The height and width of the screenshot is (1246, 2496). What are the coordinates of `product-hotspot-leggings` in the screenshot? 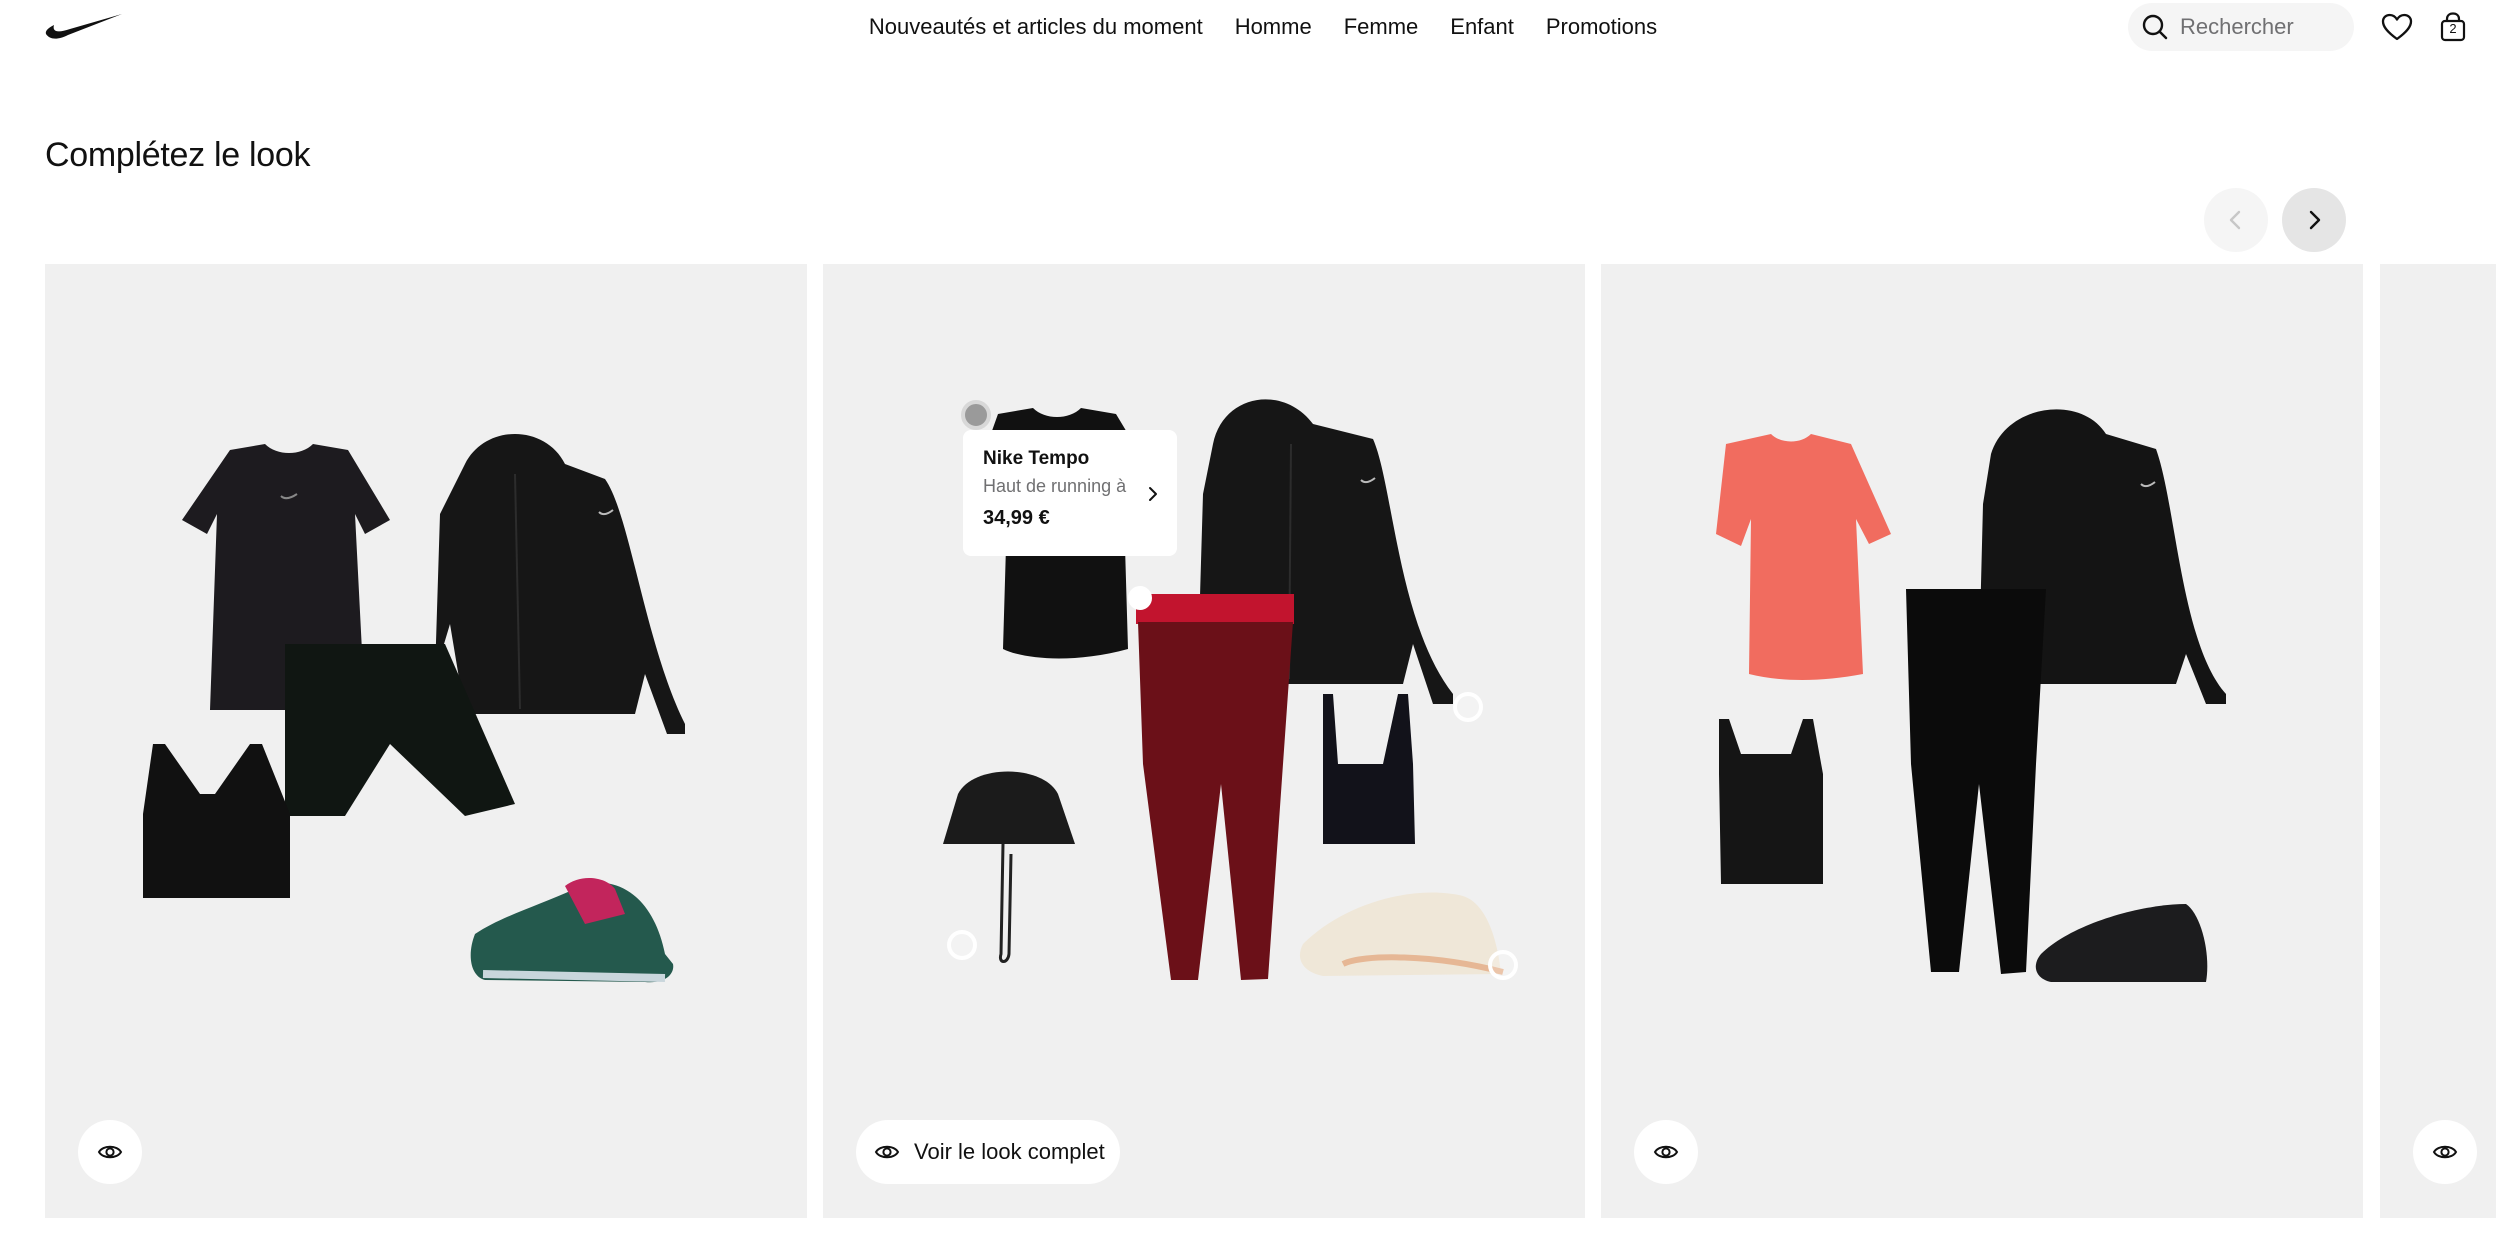 It's located at (1140, 598).